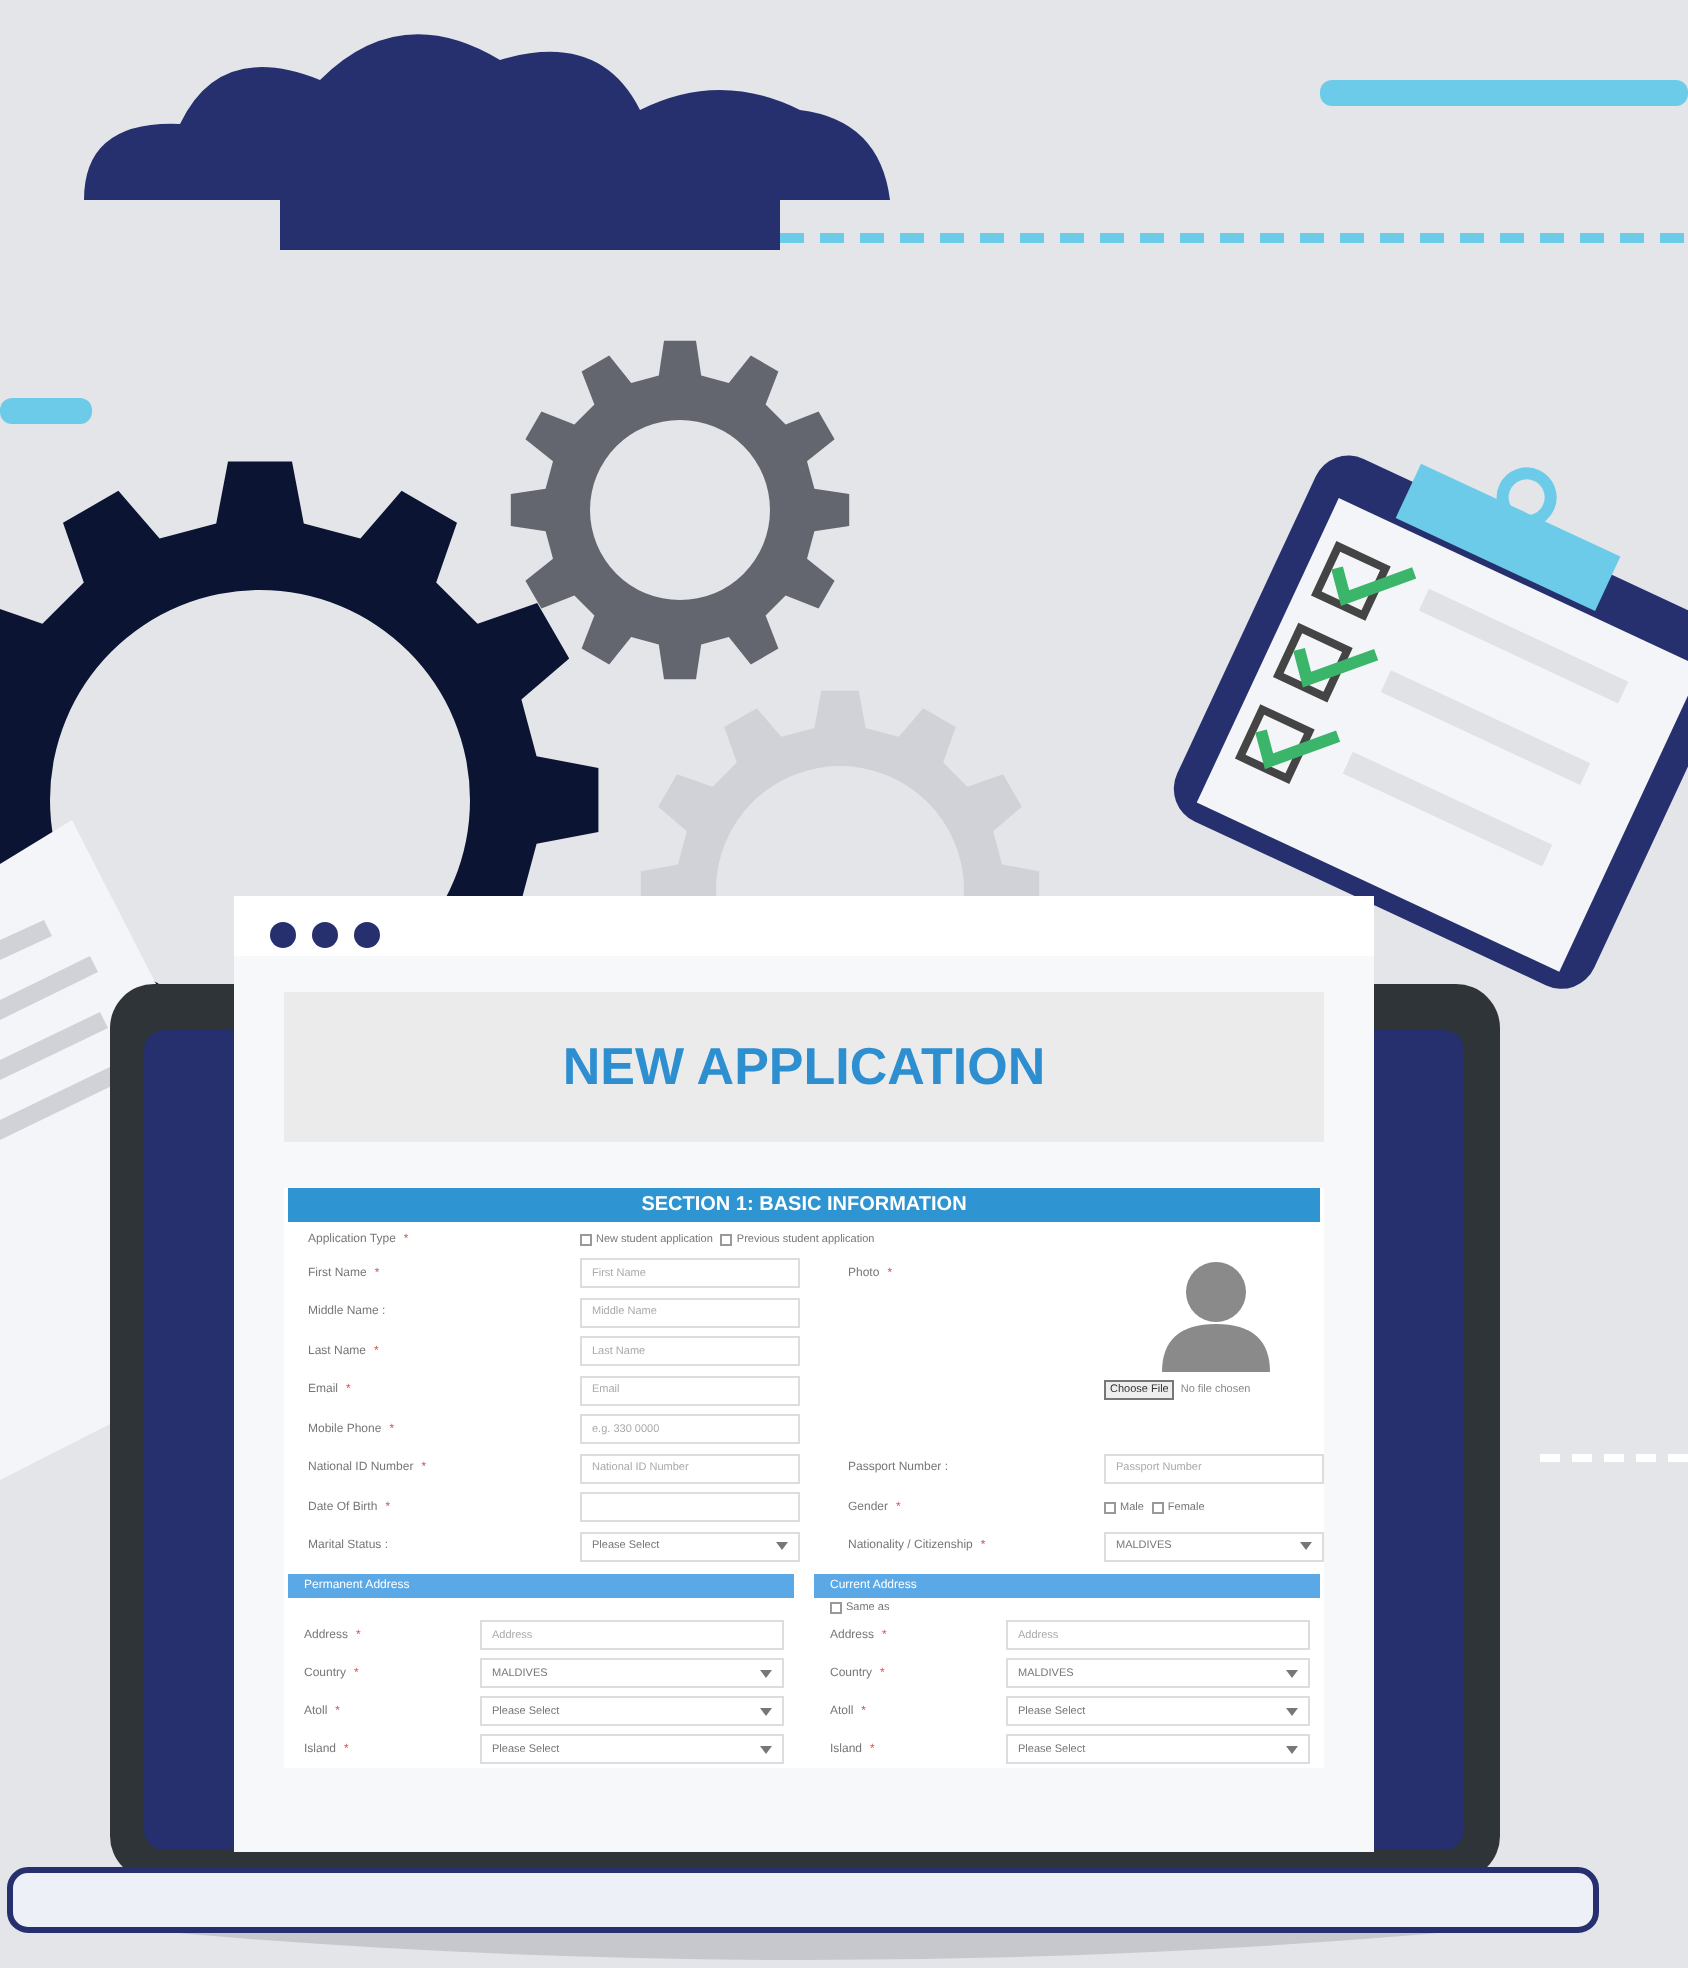 The image size is (1688, 1968). What do you see at coordinates (804, 1067) in the screenshot?
I see `page-title: NEW APPLICATION` at bounding box center [804, 1067].